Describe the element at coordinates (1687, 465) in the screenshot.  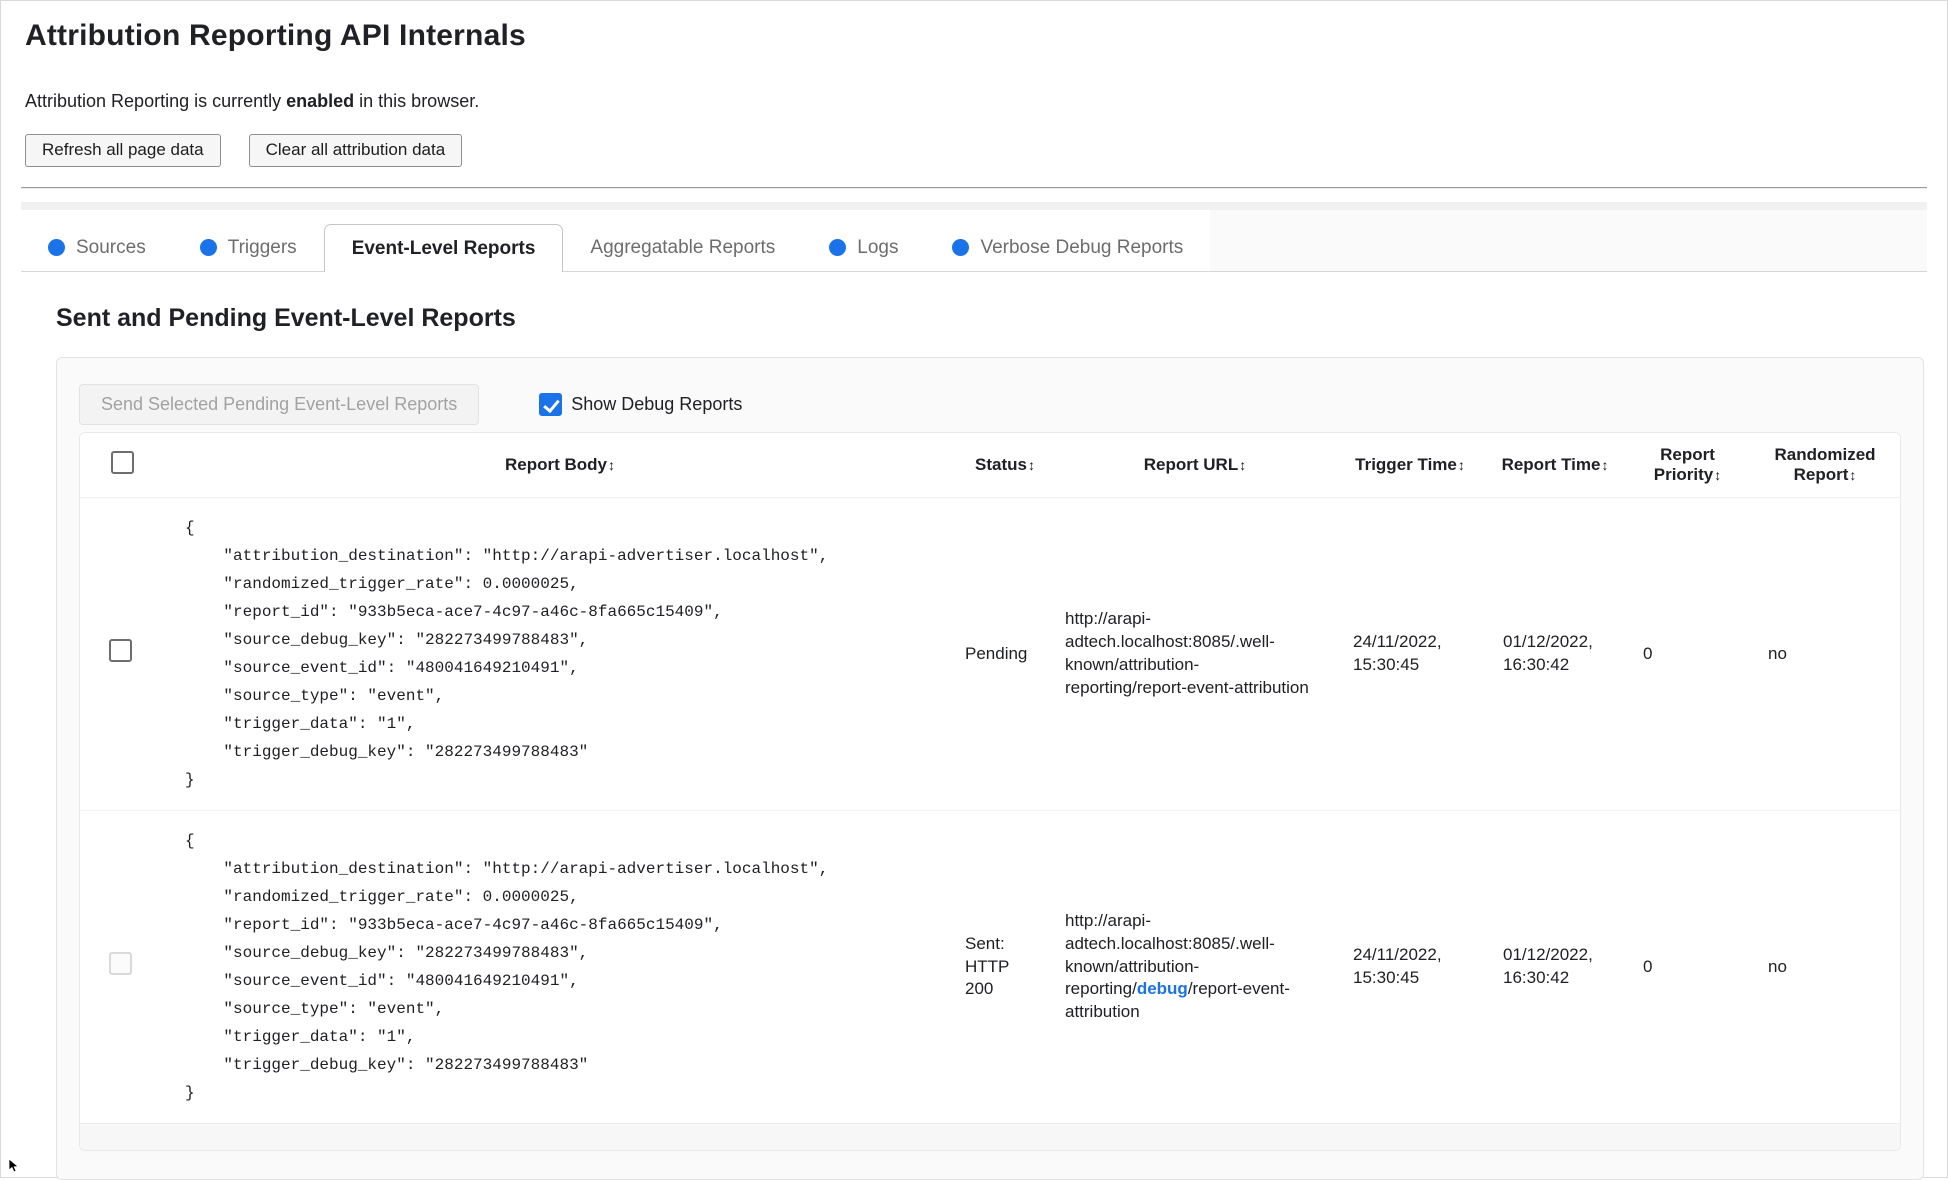
I see `column-header-report-priority: Report Priority↕` at that location.